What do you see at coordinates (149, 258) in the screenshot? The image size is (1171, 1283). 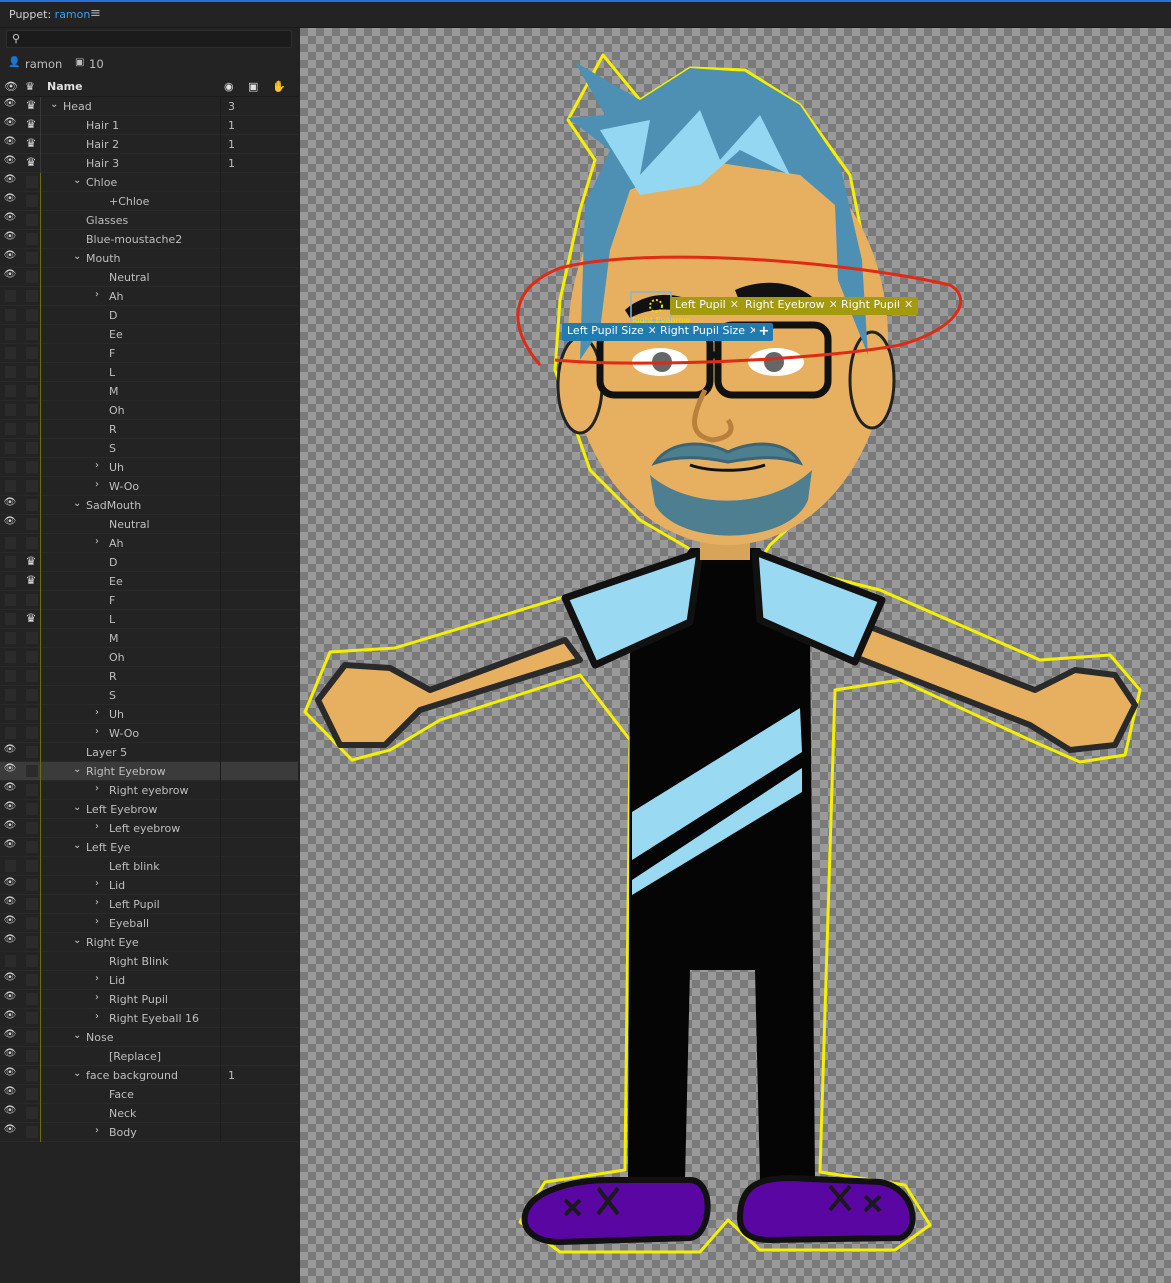 I see `layer-row: 👁 ⌄ Mouth` at bounding box center [149, 258].